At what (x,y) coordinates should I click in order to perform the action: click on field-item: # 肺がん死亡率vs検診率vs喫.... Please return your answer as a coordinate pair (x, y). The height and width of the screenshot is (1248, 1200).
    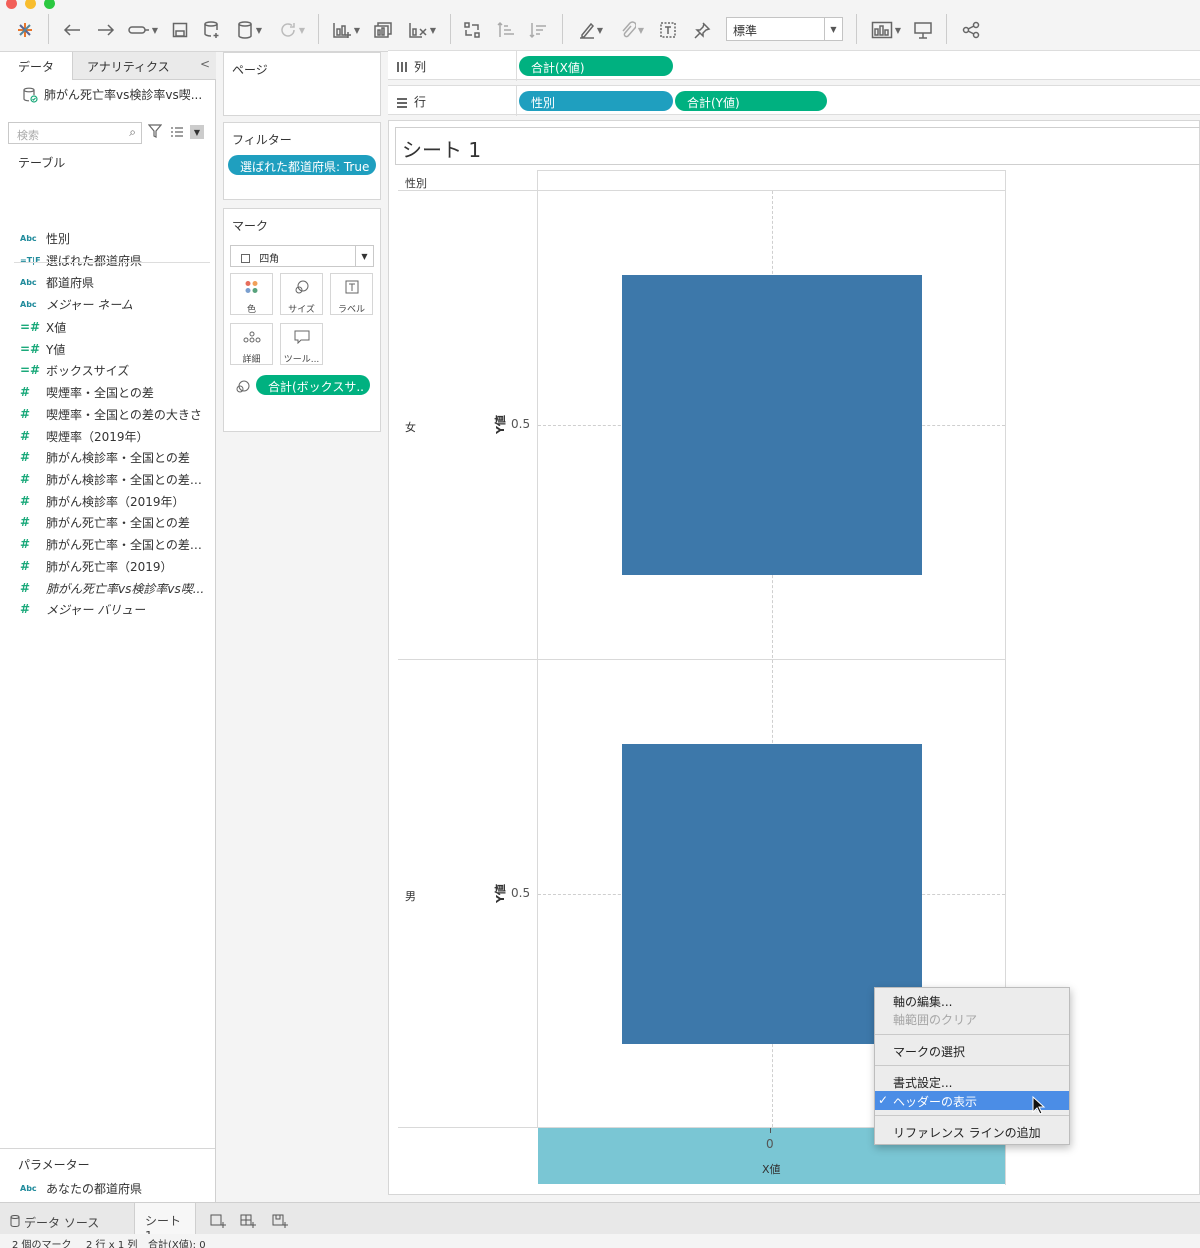
    Looking at the image, I should click on (115, 588).